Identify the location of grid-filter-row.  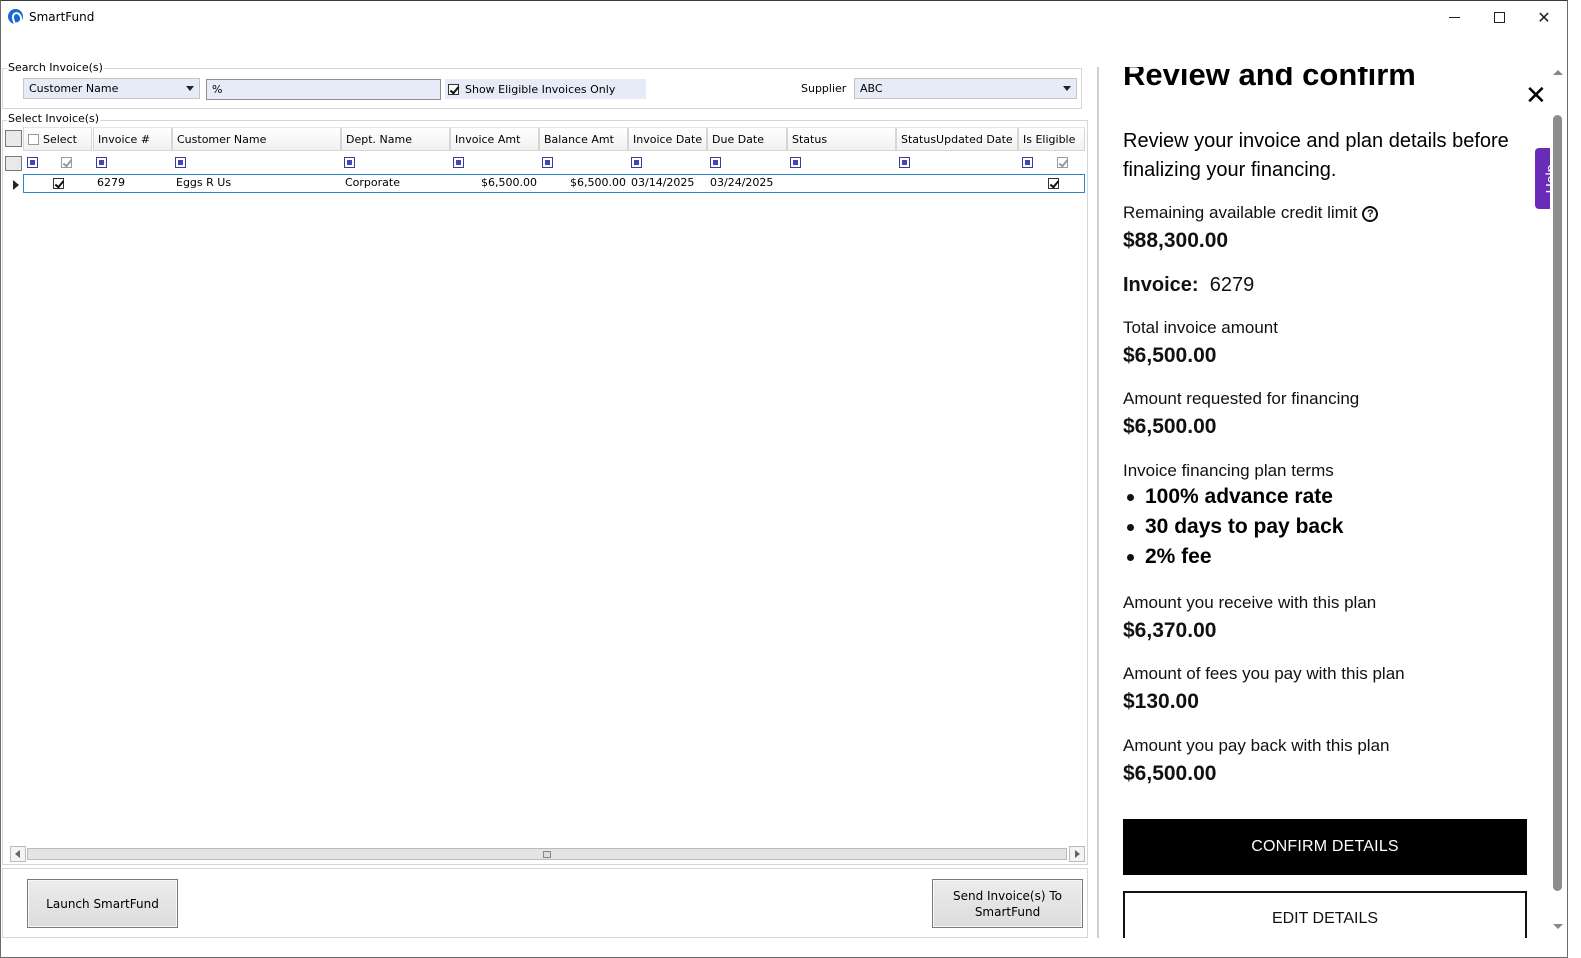
(545, 163).